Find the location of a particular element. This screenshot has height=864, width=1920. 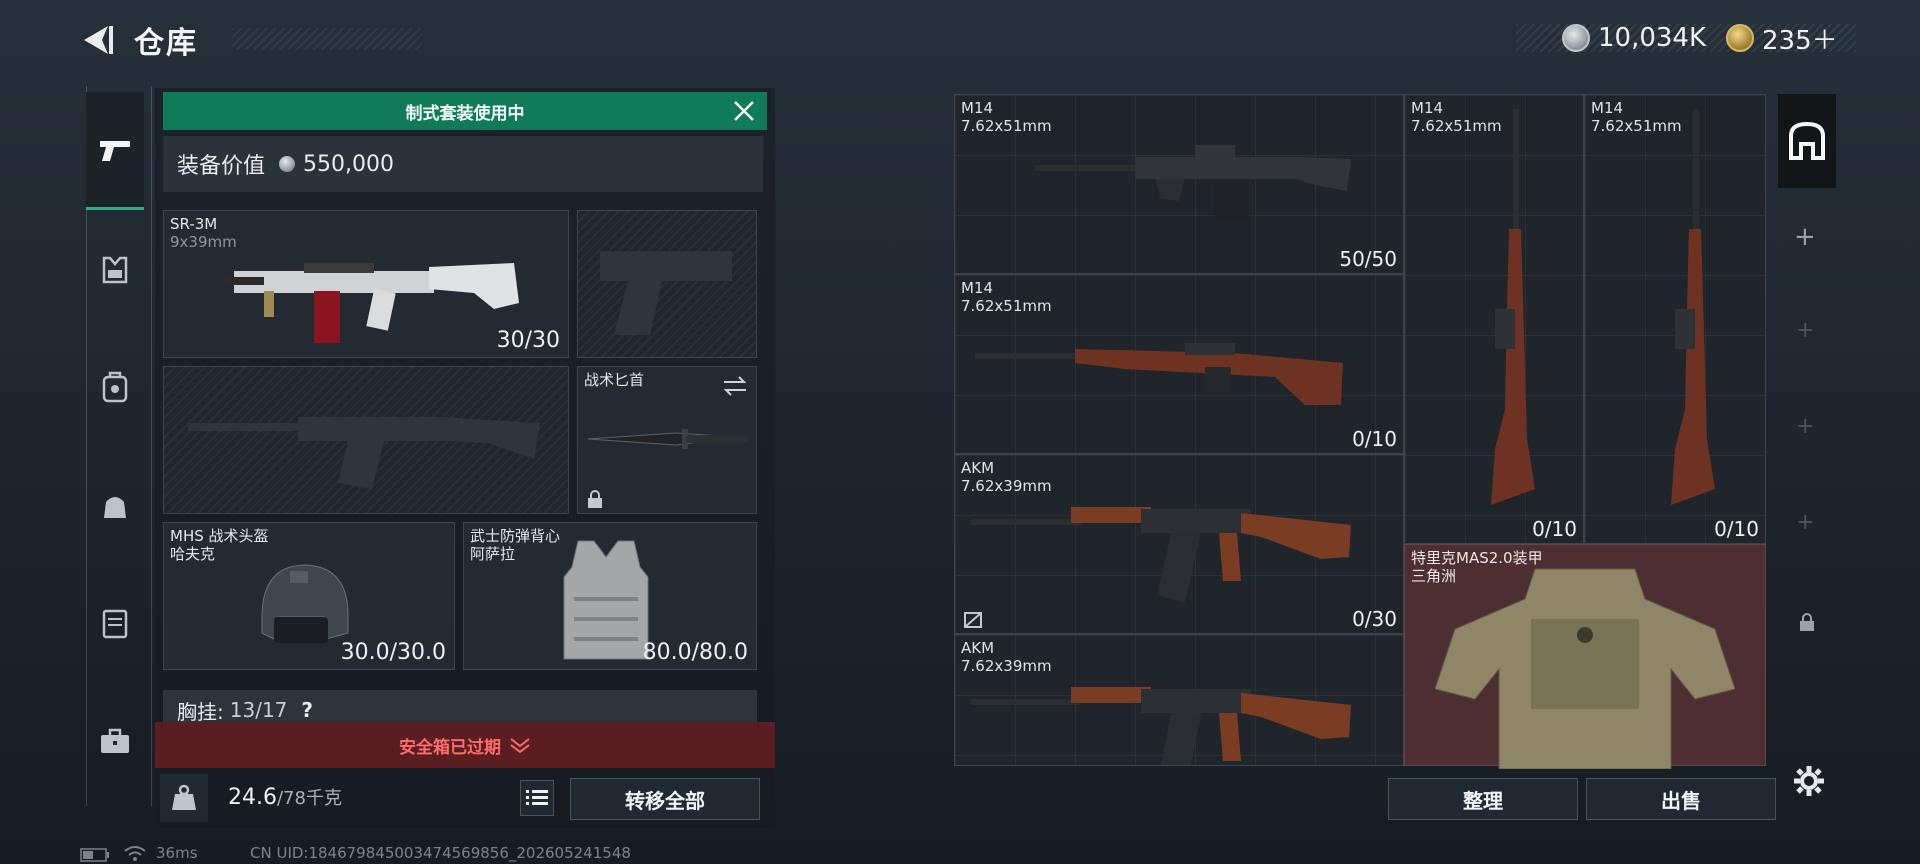

vest-icon is located at coordinates (115, 270).